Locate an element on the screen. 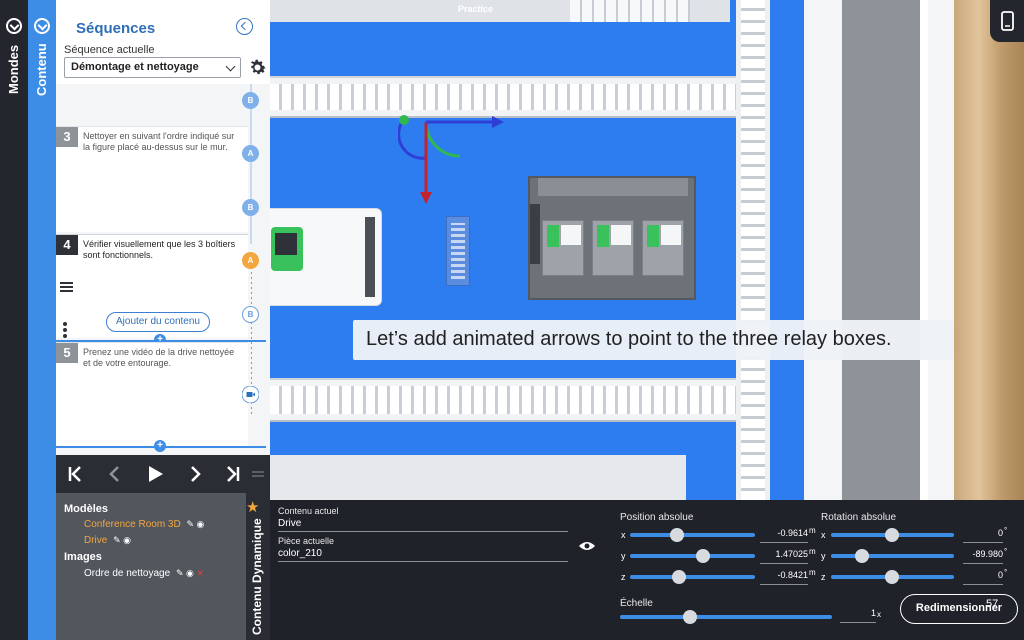  contenu-toggle-icon is located at coordinates (42, 26).